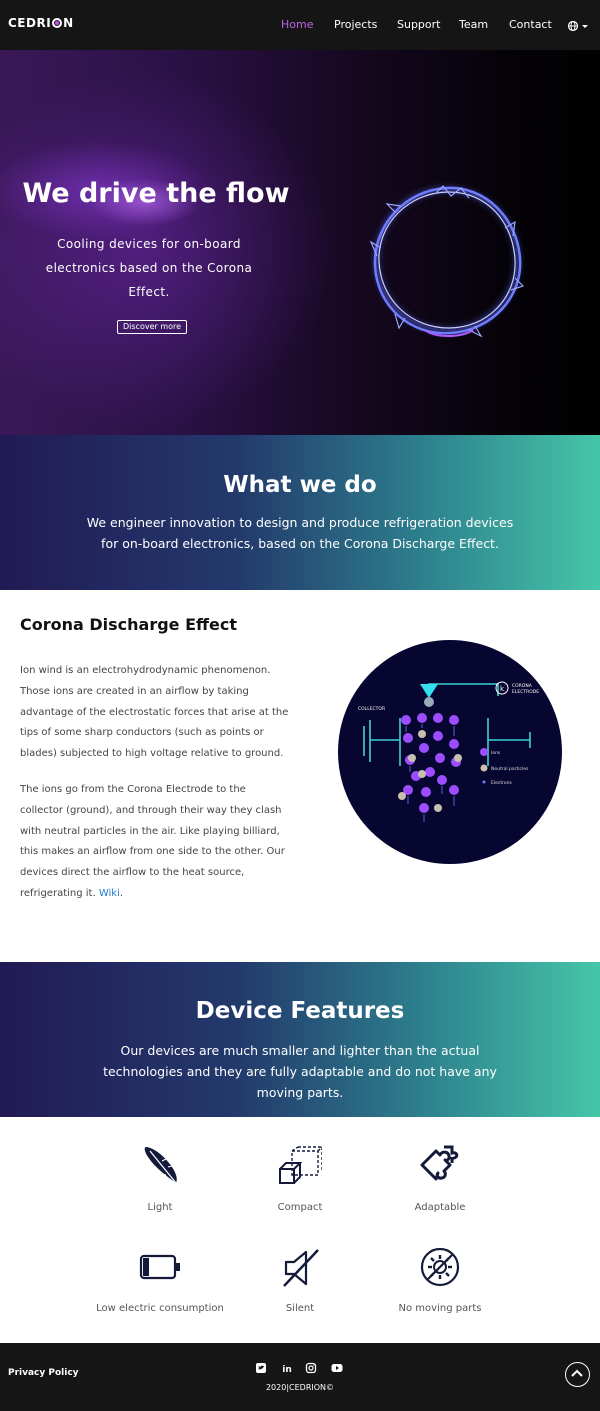  Describe the element at coordinates (300, 1308) in the screenshot. I see `feature-silent-label: Silent` at that location.